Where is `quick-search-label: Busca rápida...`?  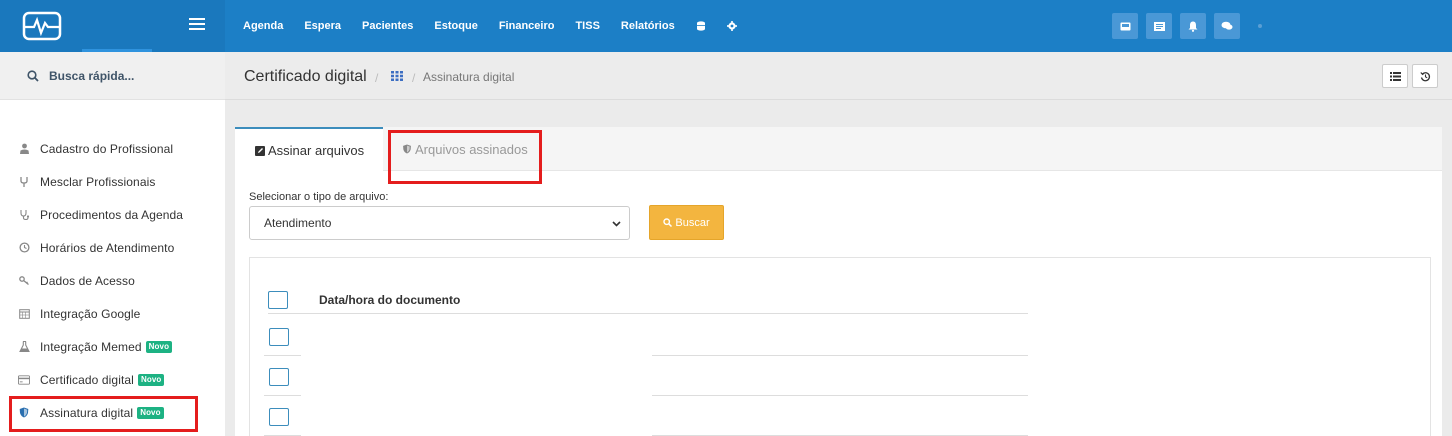
quick-search-label: Busca rápida... is located at coordinates (92, 75).